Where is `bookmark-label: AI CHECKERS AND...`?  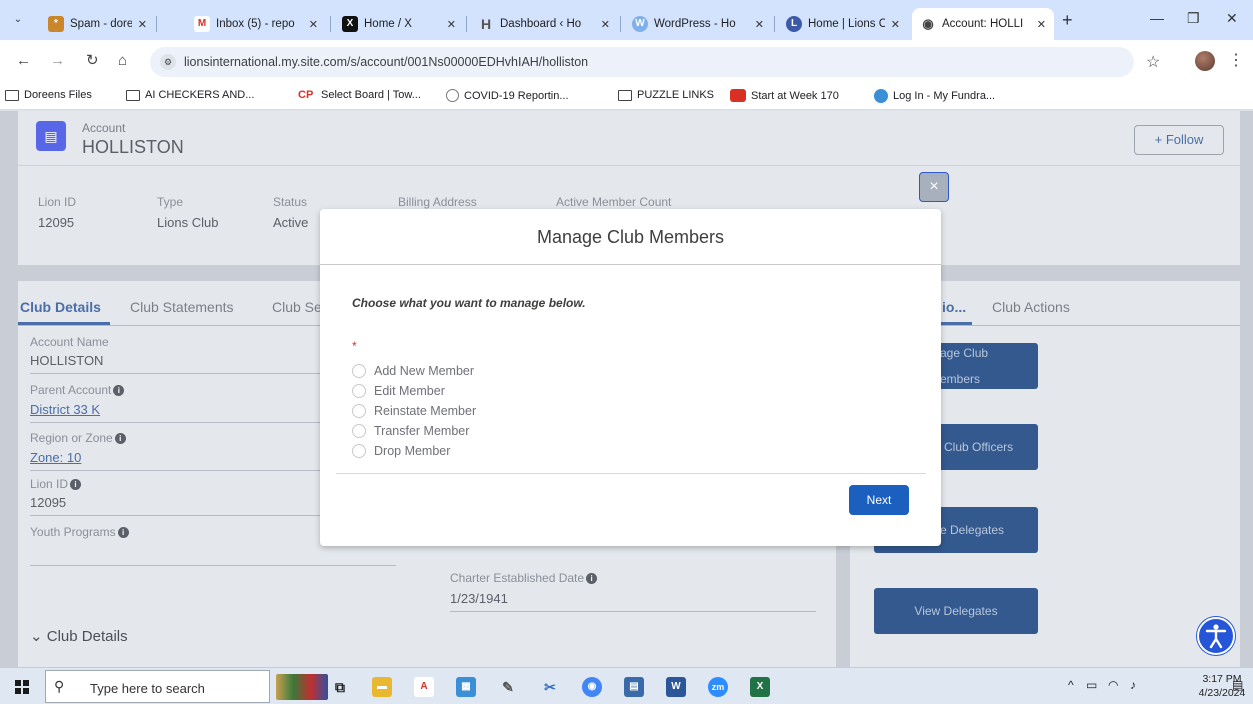
bookmark-label: AI CHECKERS AND... is located at coordinates (200, 95).